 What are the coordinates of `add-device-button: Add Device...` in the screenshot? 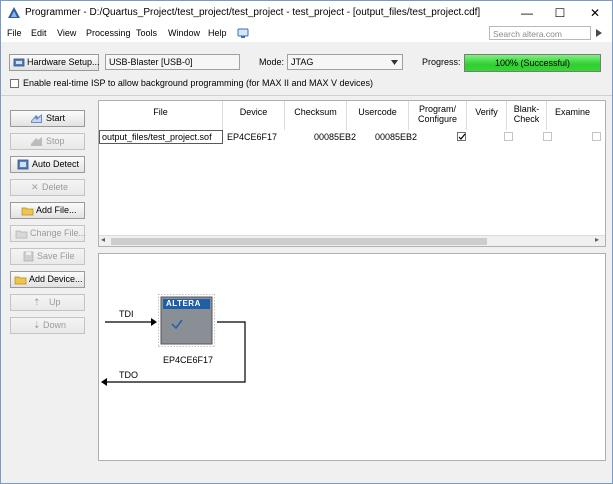 It's located at (47, 279).